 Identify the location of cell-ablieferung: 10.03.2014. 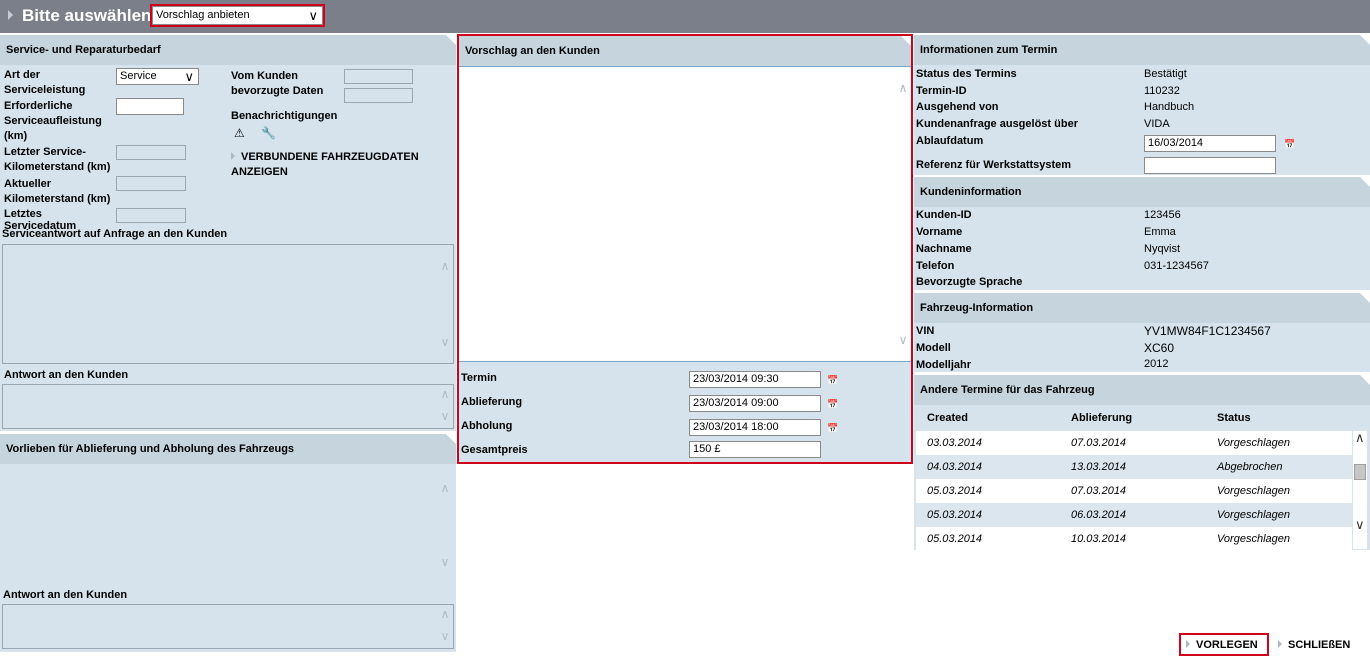
(1099, 539).